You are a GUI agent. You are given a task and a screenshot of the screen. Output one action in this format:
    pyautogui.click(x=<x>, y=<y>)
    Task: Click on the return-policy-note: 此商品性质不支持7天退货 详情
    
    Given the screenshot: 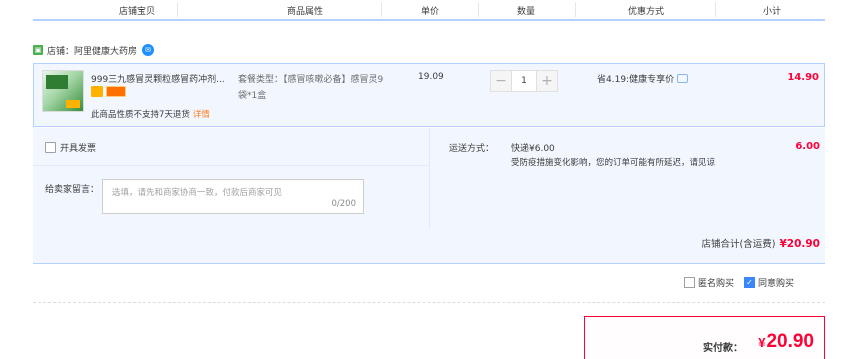 What is the action you would take?
    pyautogui.click(x=150, y=114)
    